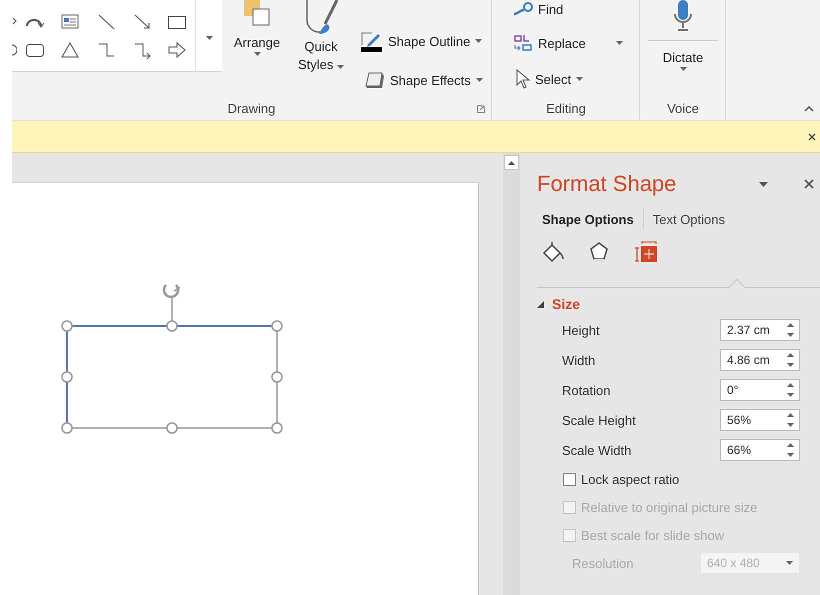  Describe the element at coordinates (630, 479) in the screenshot. I see `checkbox-label: Lock aspect ratio` at that location.